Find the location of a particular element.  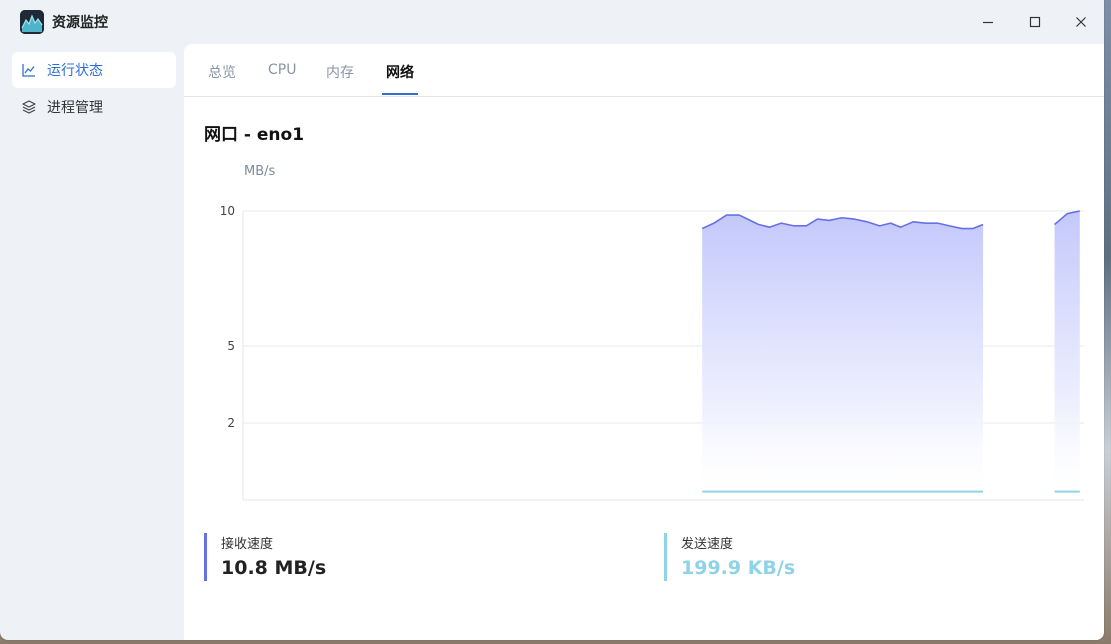

send-speed-value: 199.9 KB/s is located at coordinates (738, 568).